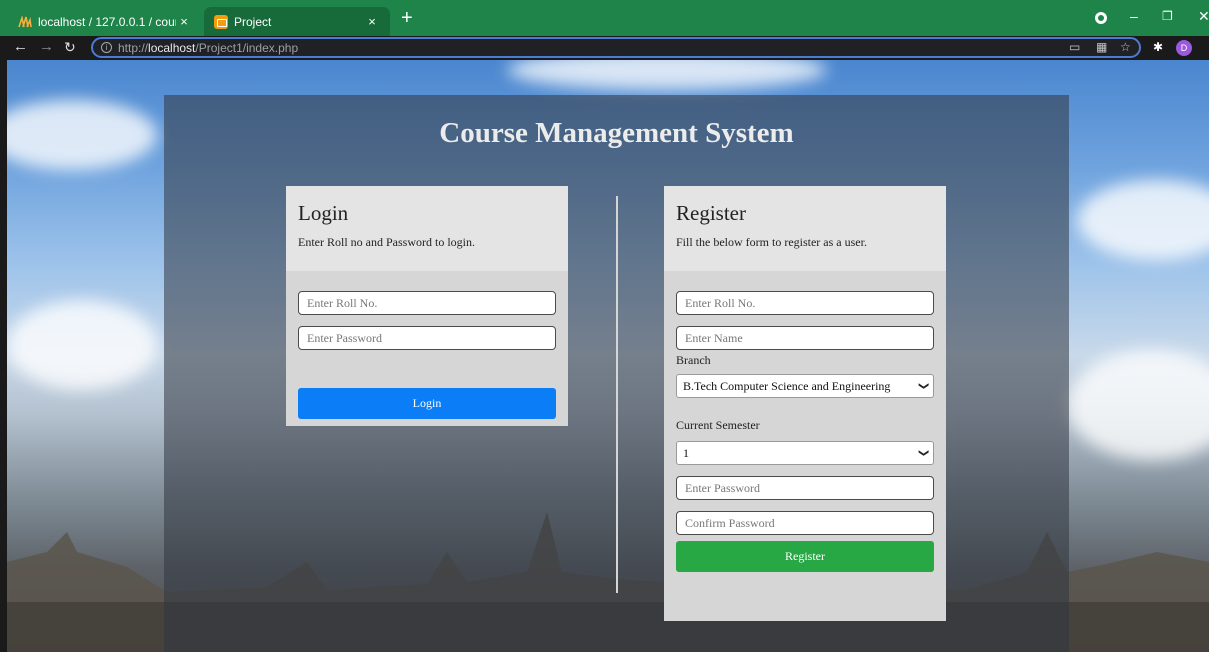 The width and height of the screenshot is (1209, 652). What do you see at coordinates (787, 386) in the screenshot?
I see `branch-select-value: B.Tech Computer Science and Engineering` at bounding box center [787, 386].